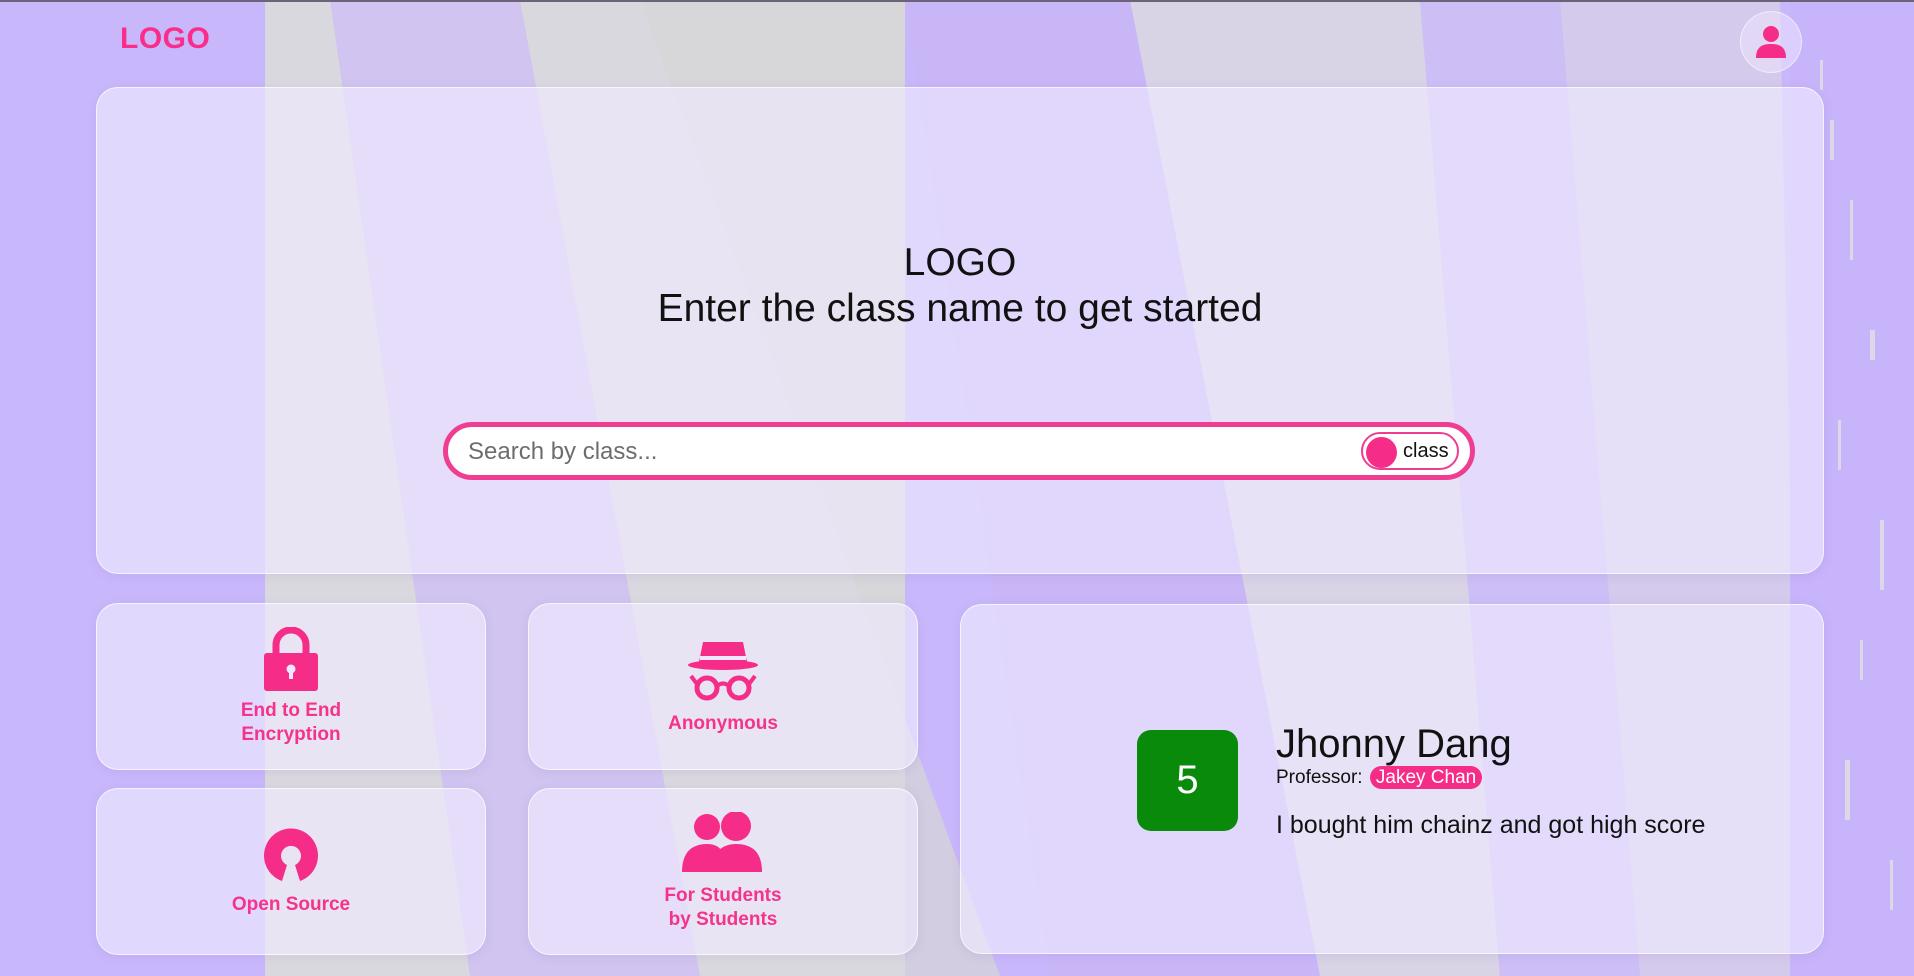 The width and height of the screenshot is (1914, 976). I want to click on feature-label-line1: For Students, so click(723, 895).